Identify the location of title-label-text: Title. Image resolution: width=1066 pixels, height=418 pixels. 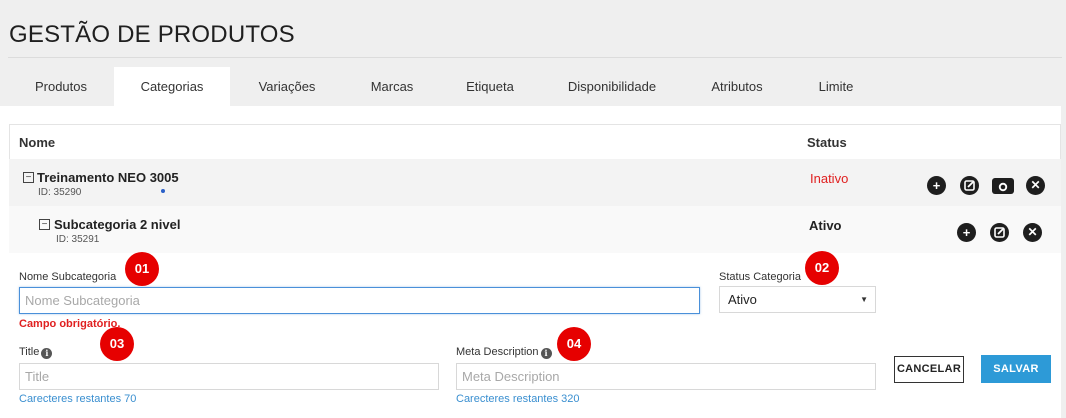
(29, 352).